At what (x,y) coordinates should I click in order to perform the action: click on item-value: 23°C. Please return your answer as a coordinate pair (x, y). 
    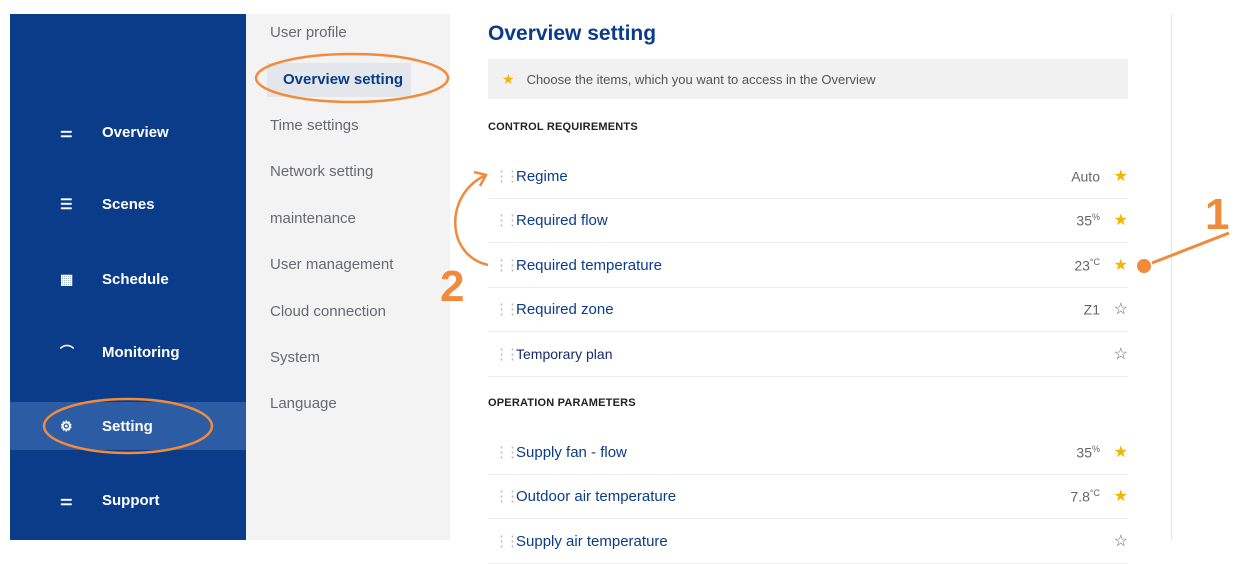
    Looking at the image, I should click on (1087, 265).